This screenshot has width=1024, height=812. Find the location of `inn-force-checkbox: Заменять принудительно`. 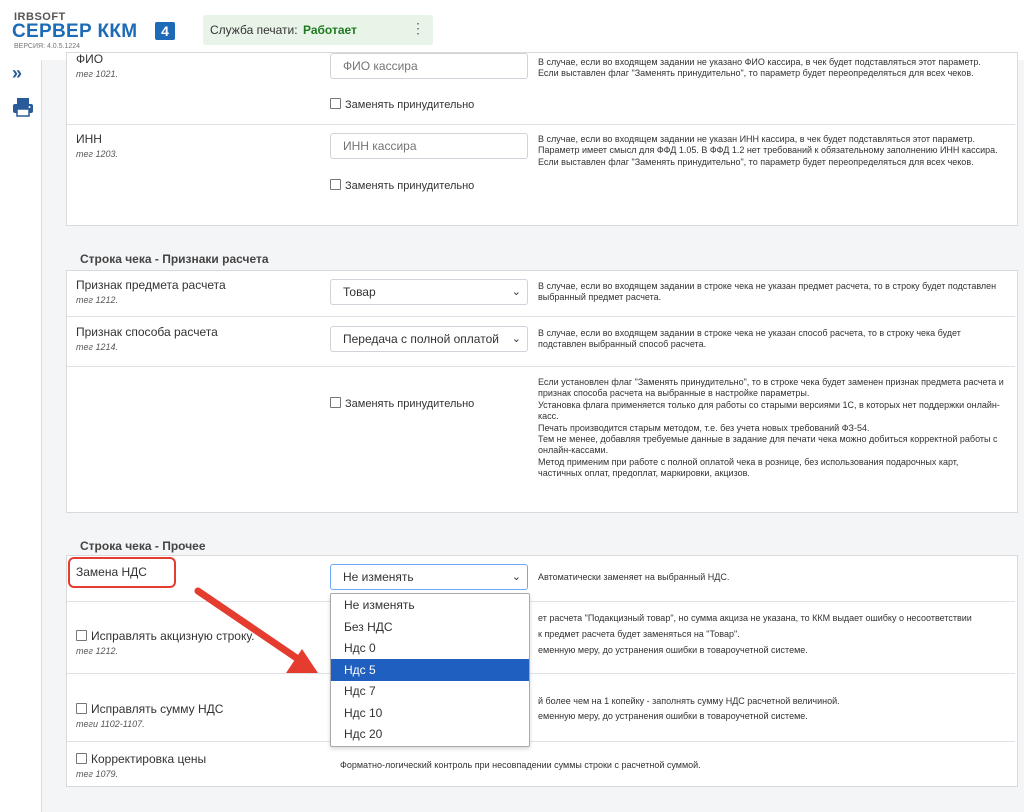

inn-force-checkbox: Заменять принудительно is located at coordinates (402, 185).